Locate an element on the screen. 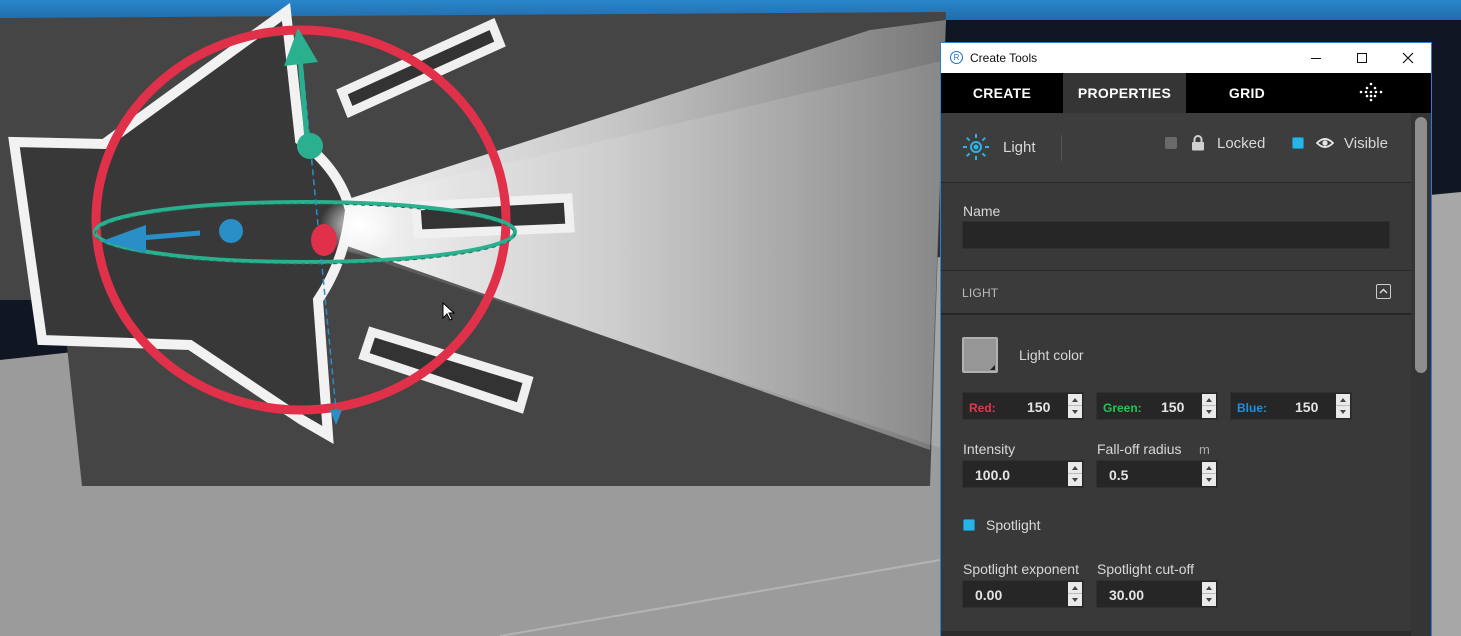 Image resolution: width=1461 pixels, height=636 pixels. visible-label: Visible is located at coordinates (1366, 143).